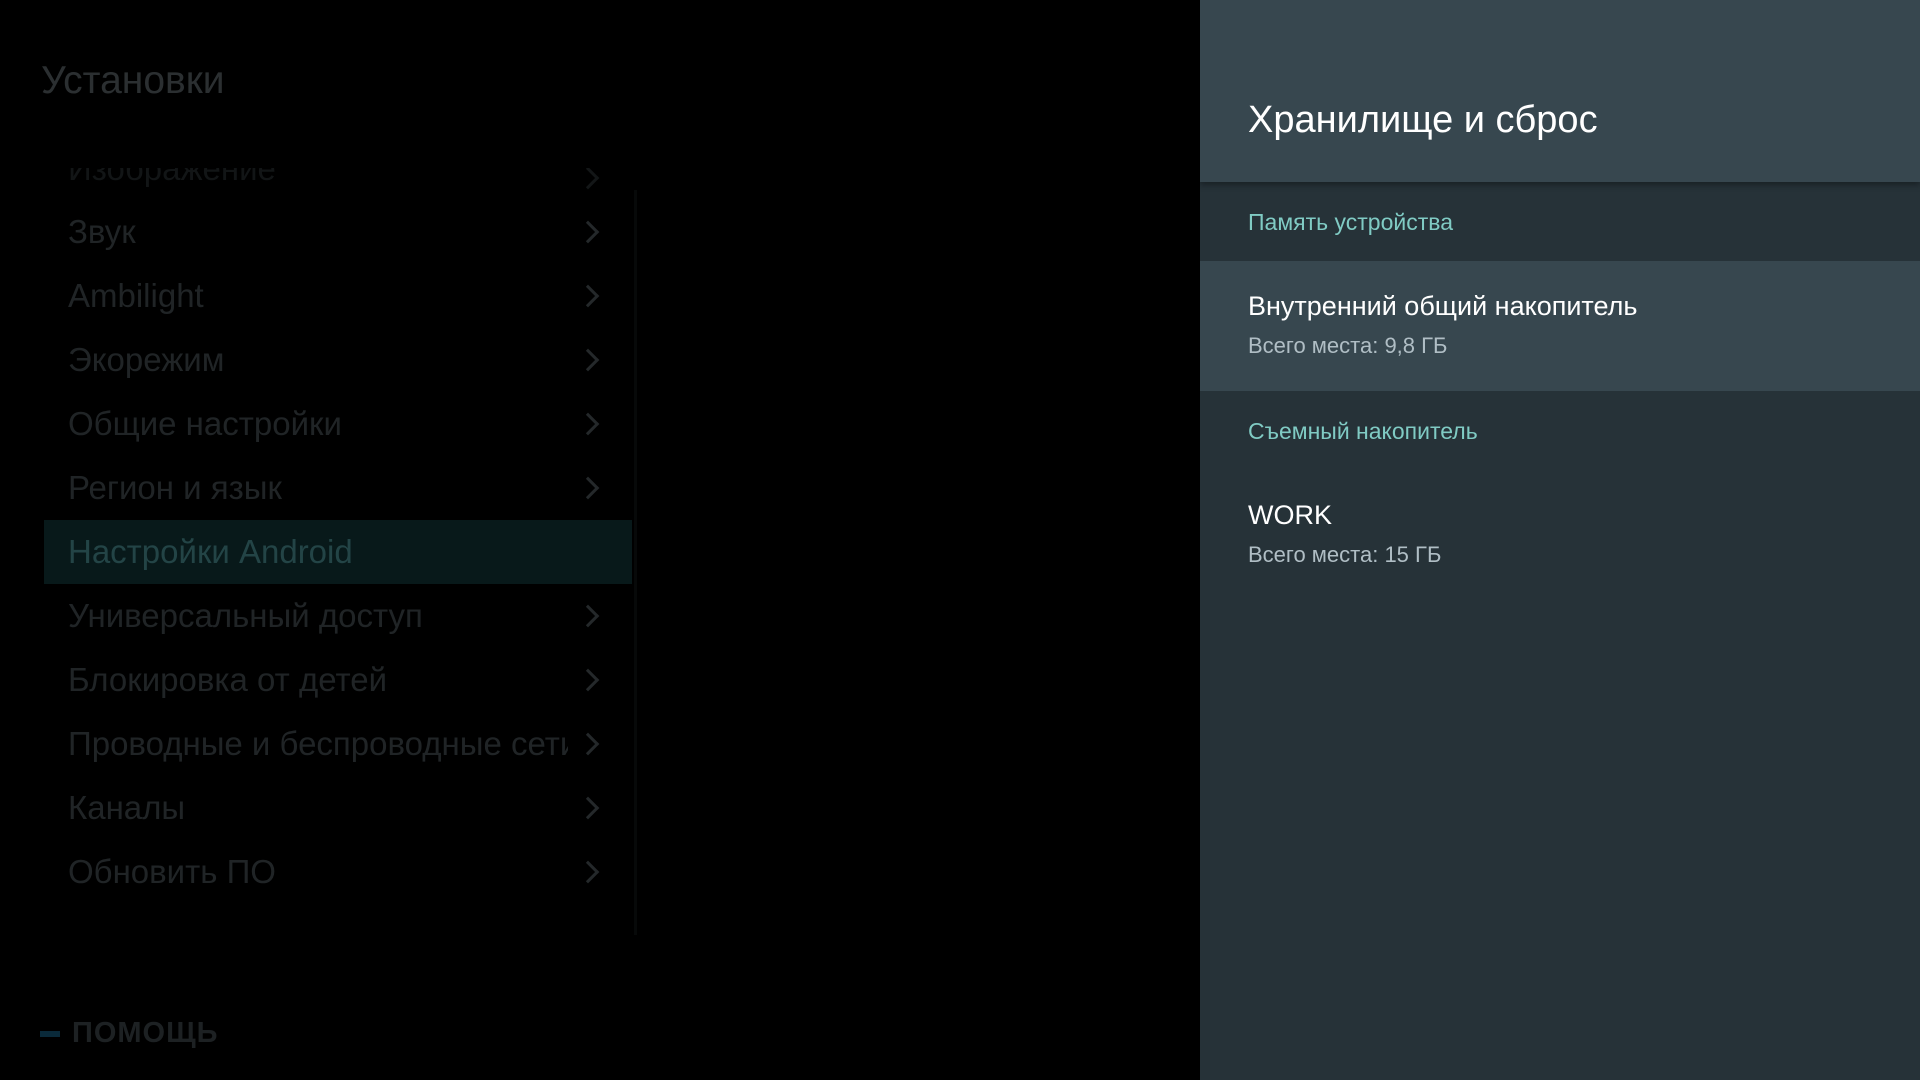 This screenshot has width=1920, height=1080. What do you see at coordinates (1290, 515) in the screenshot?
I see `storage-name: WORK` at bounding box center [1290, 515].